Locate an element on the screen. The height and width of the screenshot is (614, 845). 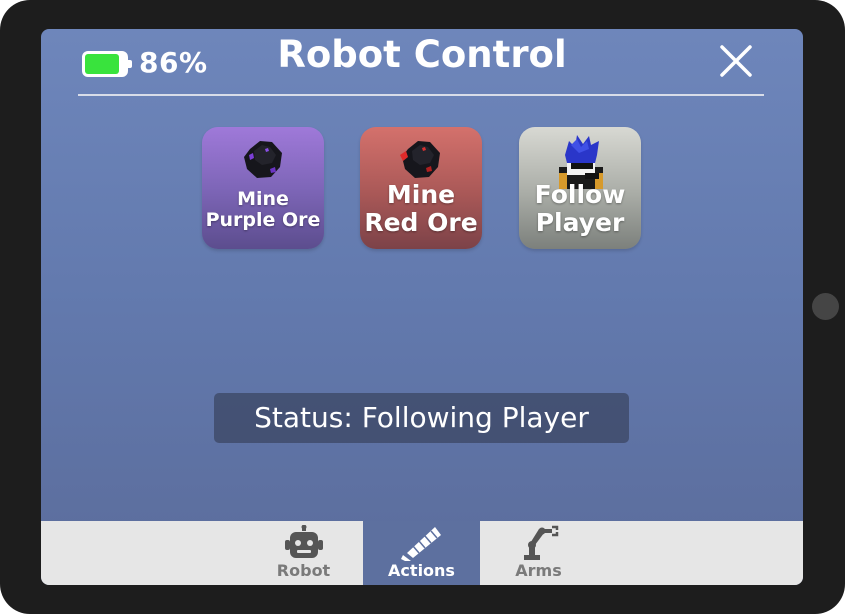
follow-player-button: Follow Player is located at coordinates (580, 188).